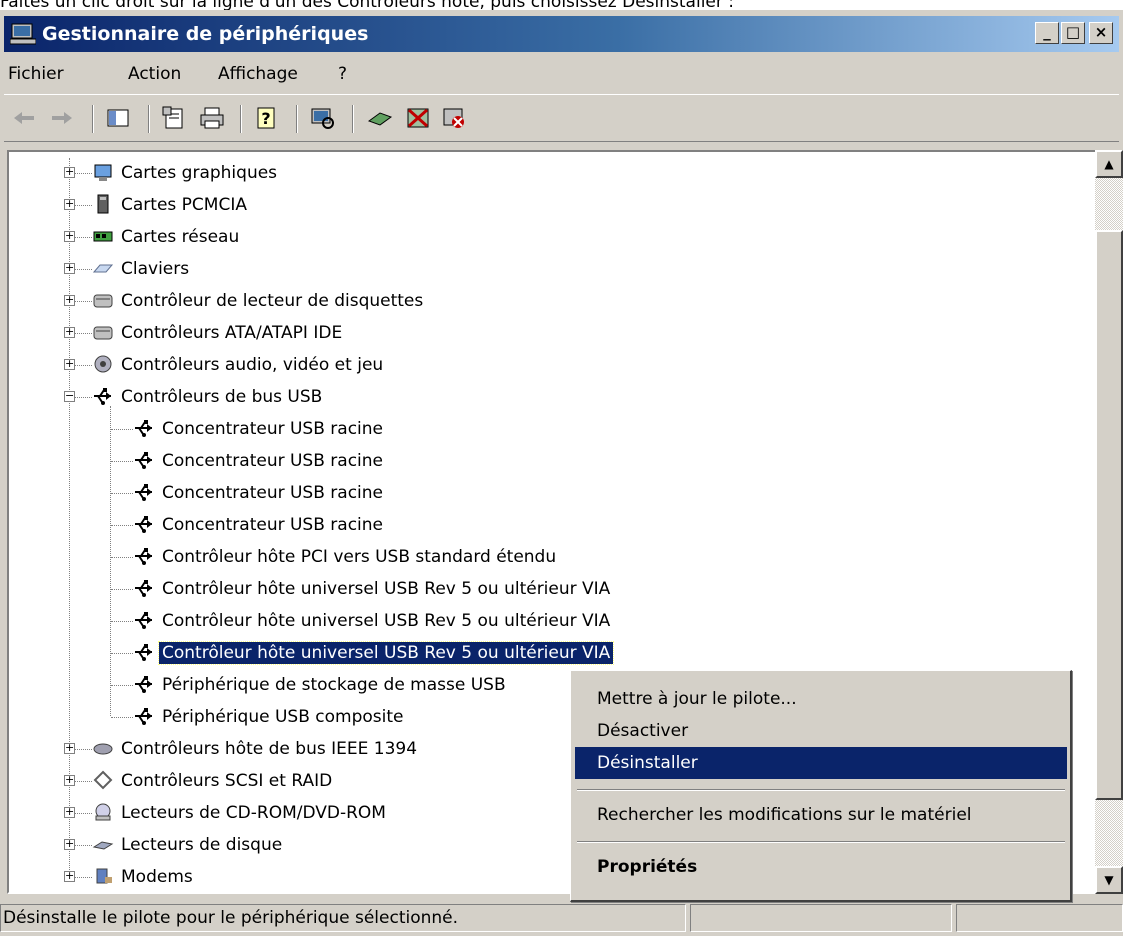 This screenshot has width=1123, height=936. Describe the element at coordinates (1073, 33) in the screenshot. I see `maximize-button: □` at that location.